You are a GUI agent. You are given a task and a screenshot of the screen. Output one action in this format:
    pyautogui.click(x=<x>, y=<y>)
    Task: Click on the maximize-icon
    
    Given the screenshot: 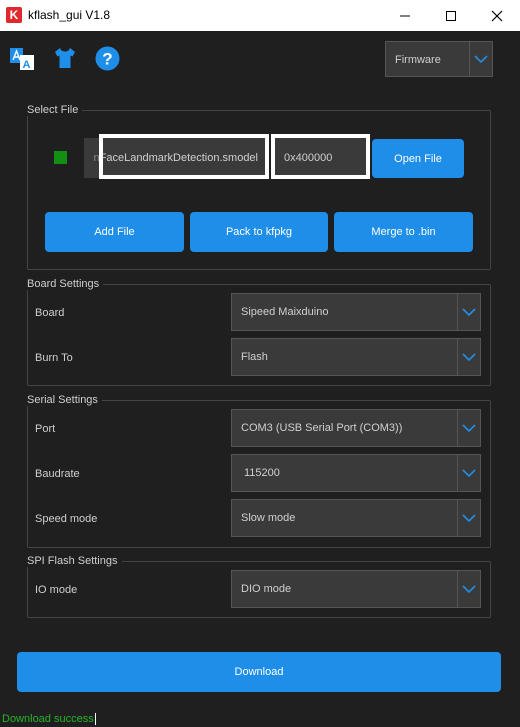 What is the action you would take?
    pyautogui.click(x=451, y=15)
    